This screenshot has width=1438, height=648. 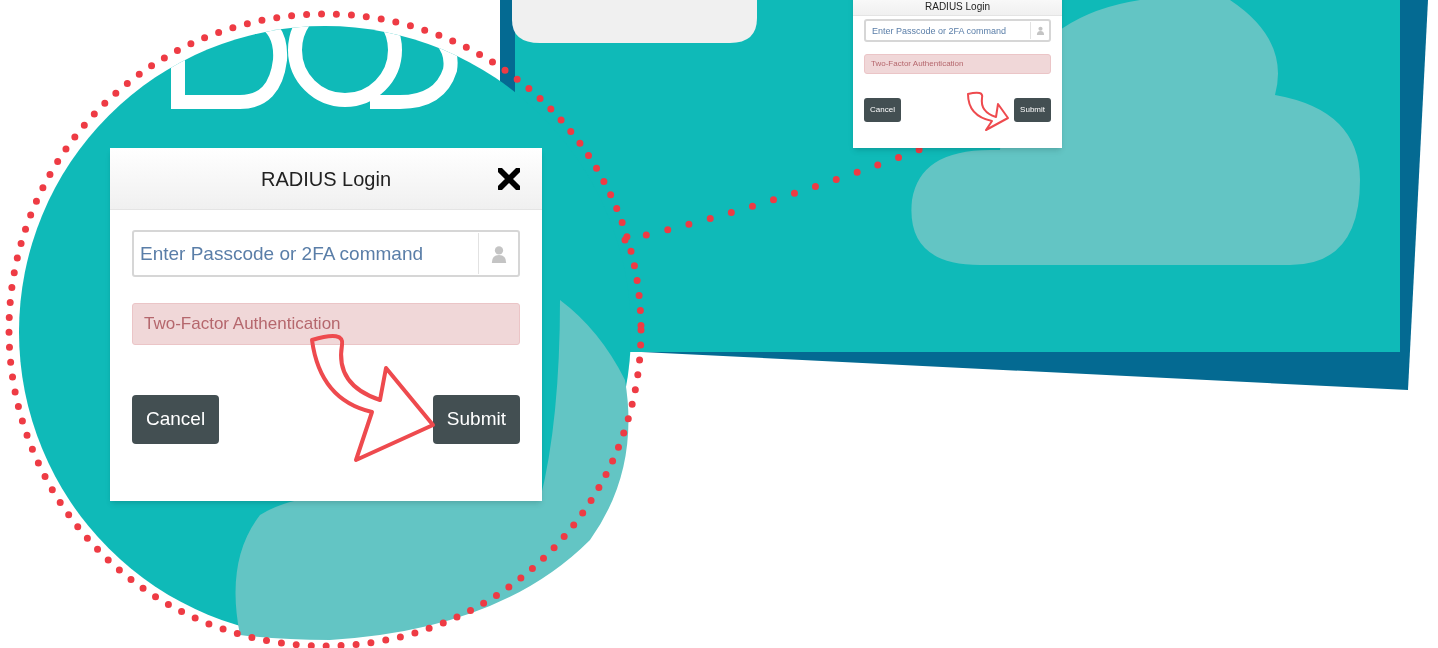 I want to click on close-icon, so click(x=509, y=178).